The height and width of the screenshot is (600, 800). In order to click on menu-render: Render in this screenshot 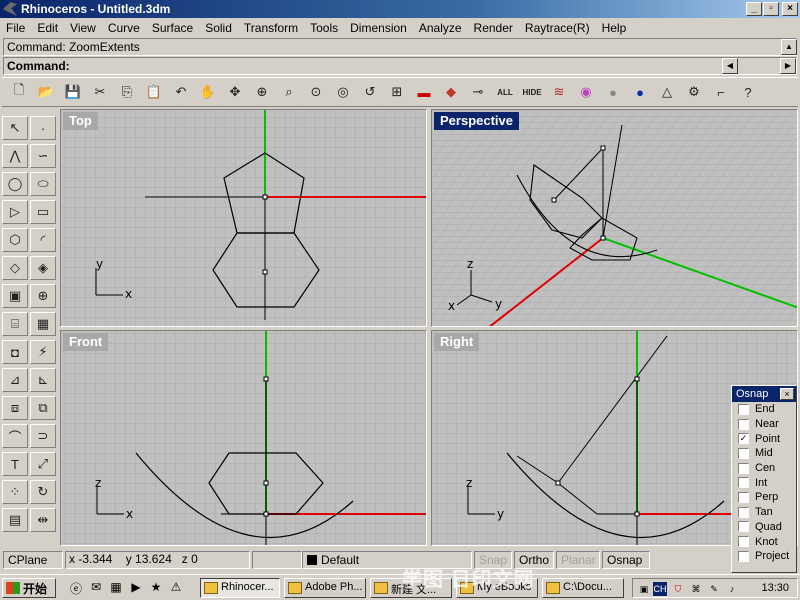, I will do `click(493, 28)`.